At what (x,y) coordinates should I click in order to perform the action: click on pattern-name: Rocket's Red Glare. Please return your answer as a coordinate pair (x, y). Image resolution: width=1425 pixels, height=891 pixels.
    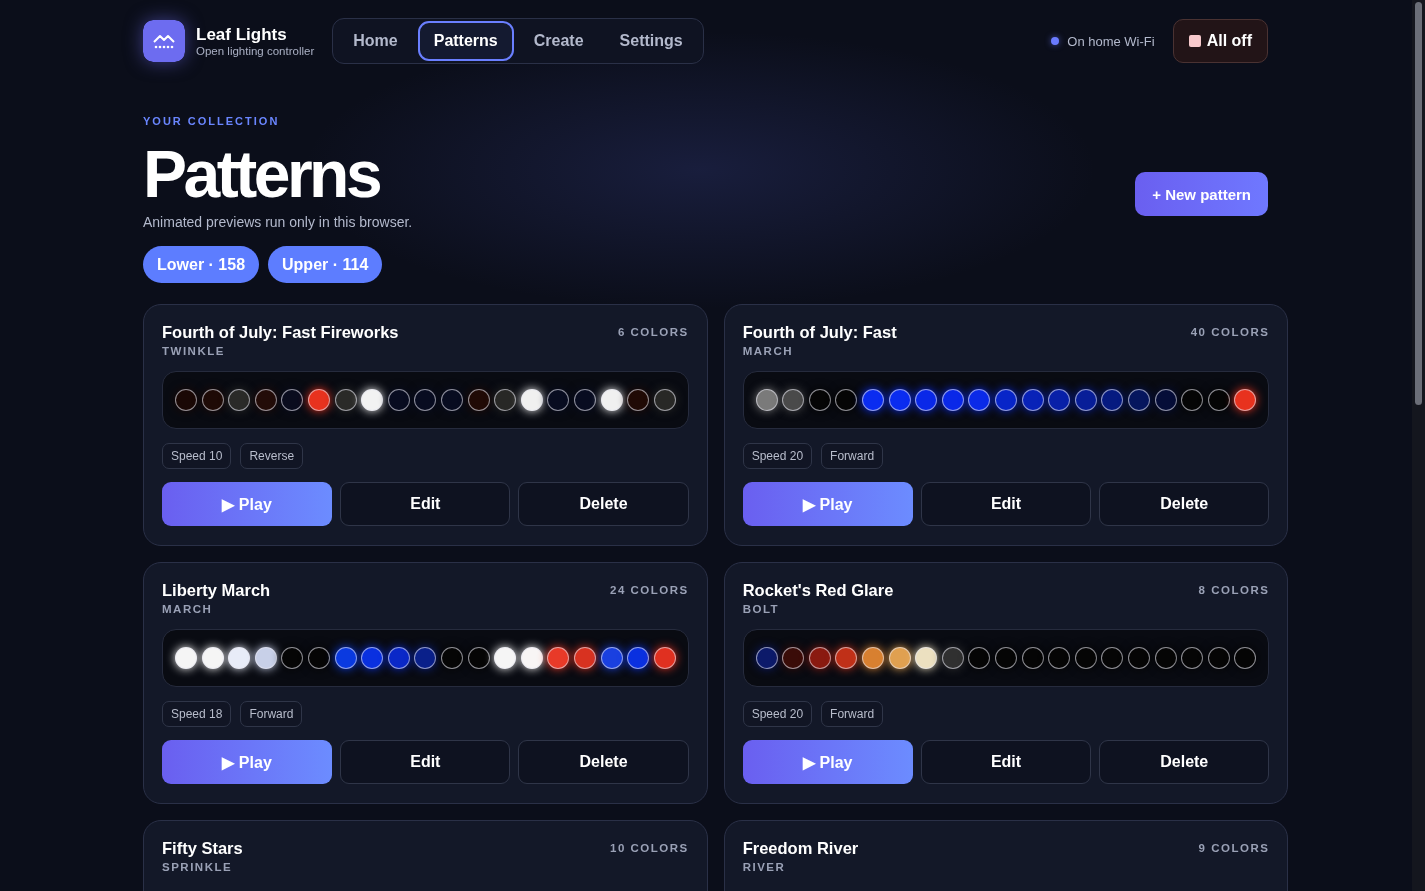
    Looking at the image, I should click on (818, 590).